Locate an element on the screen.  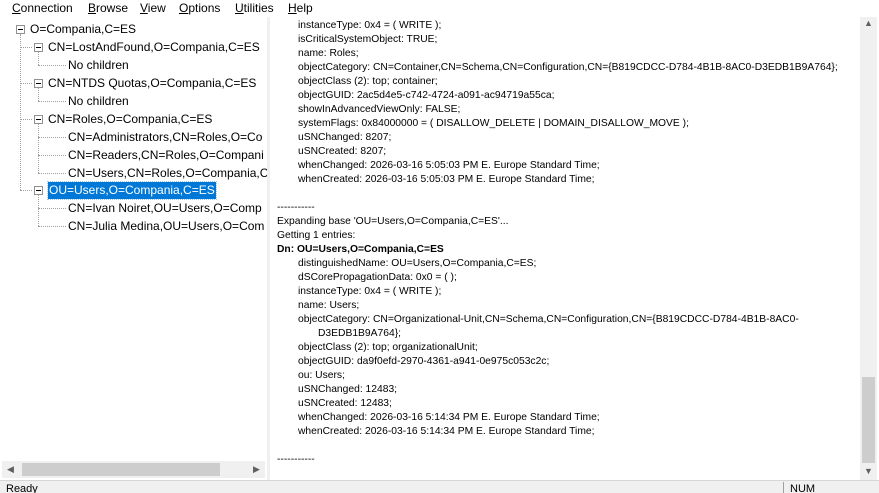
menu-help: Help is located at coordinates (300, 8).